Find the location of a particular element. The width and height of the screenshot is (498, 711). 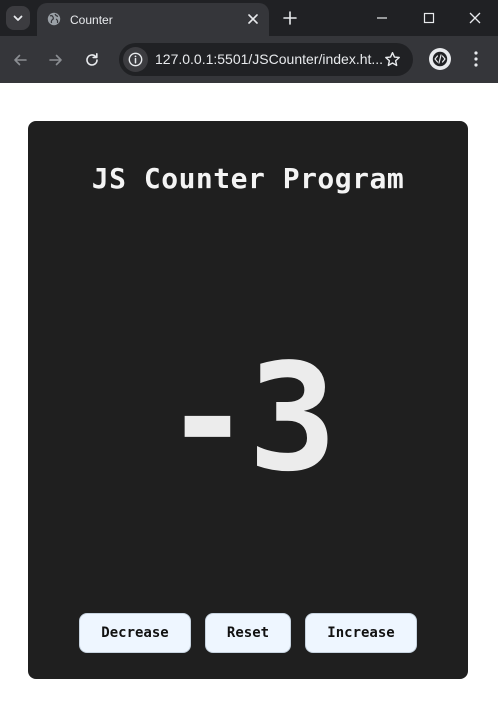

forward-button is located at coordinates (56, 60).